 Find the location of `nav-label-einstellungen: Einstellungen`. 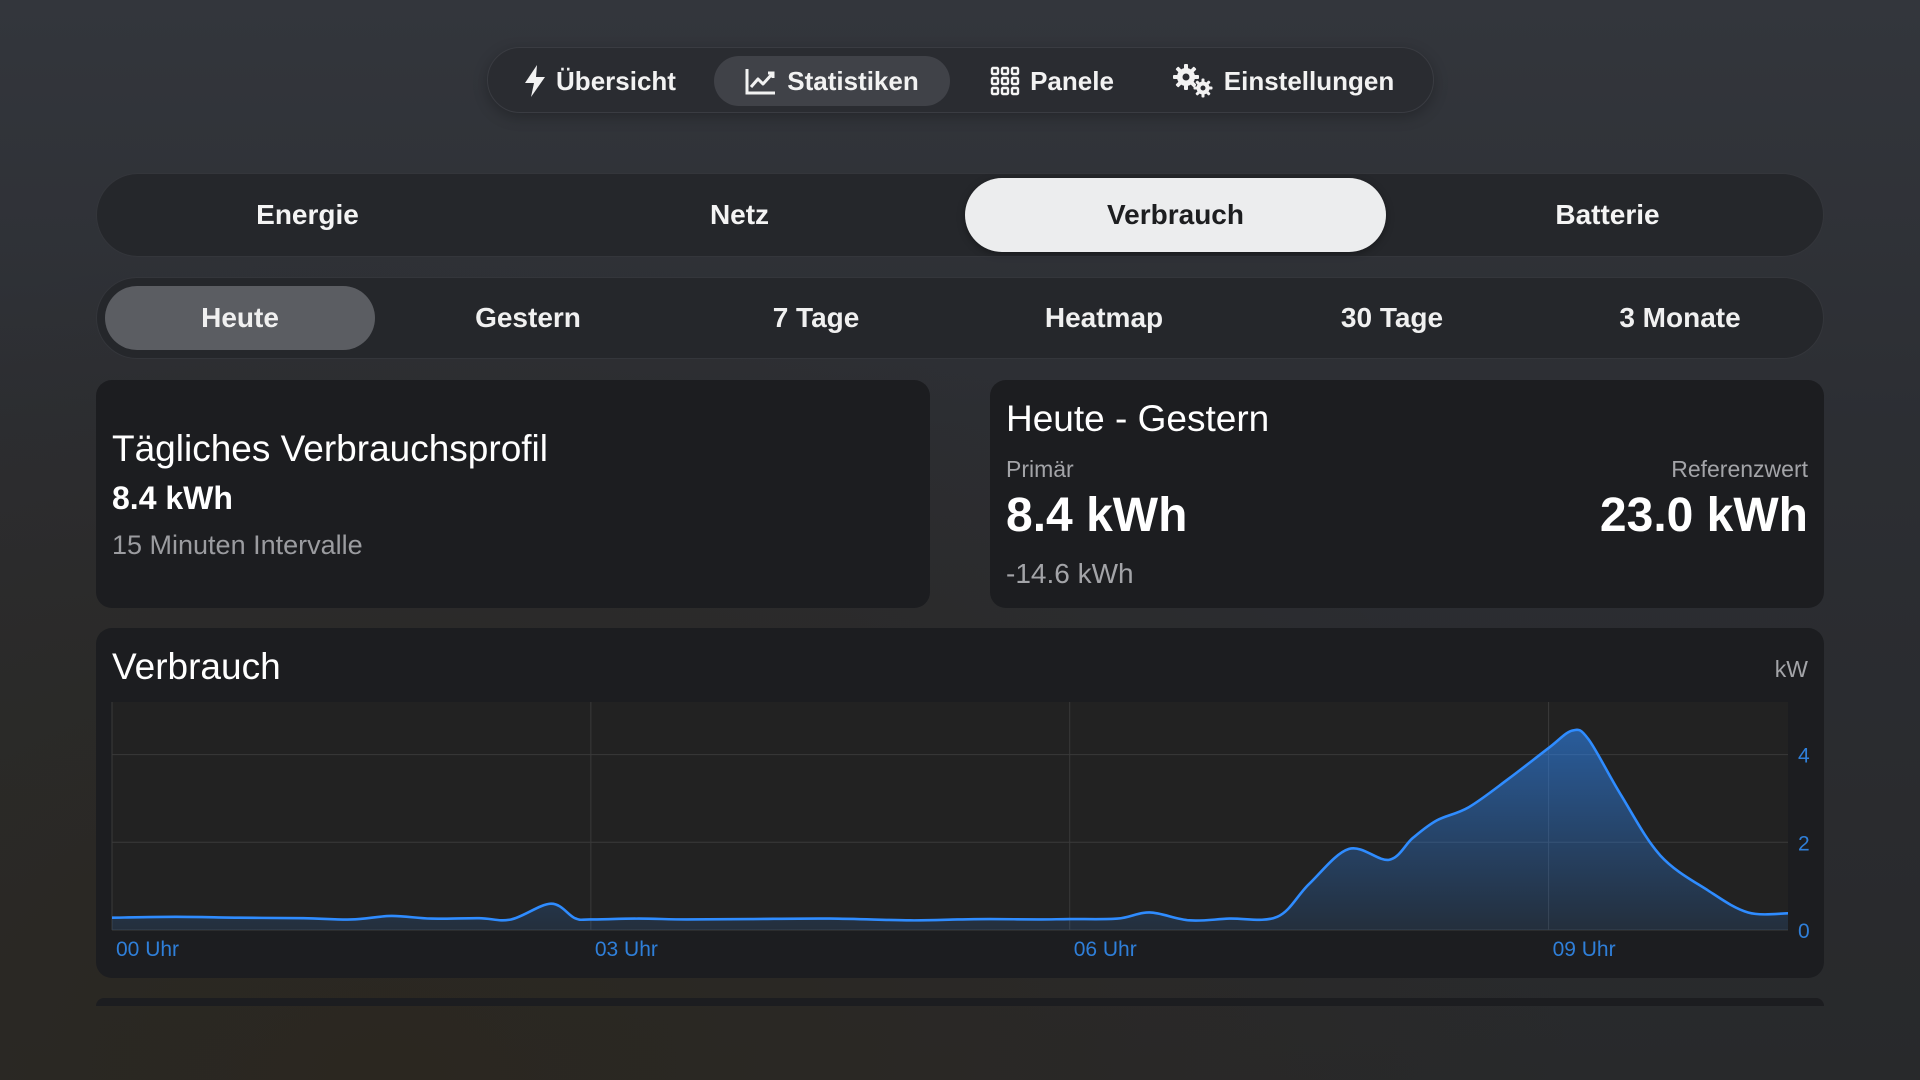

nav-label-einstellungen: Einstellungen is located at coordinates (1309, 80).